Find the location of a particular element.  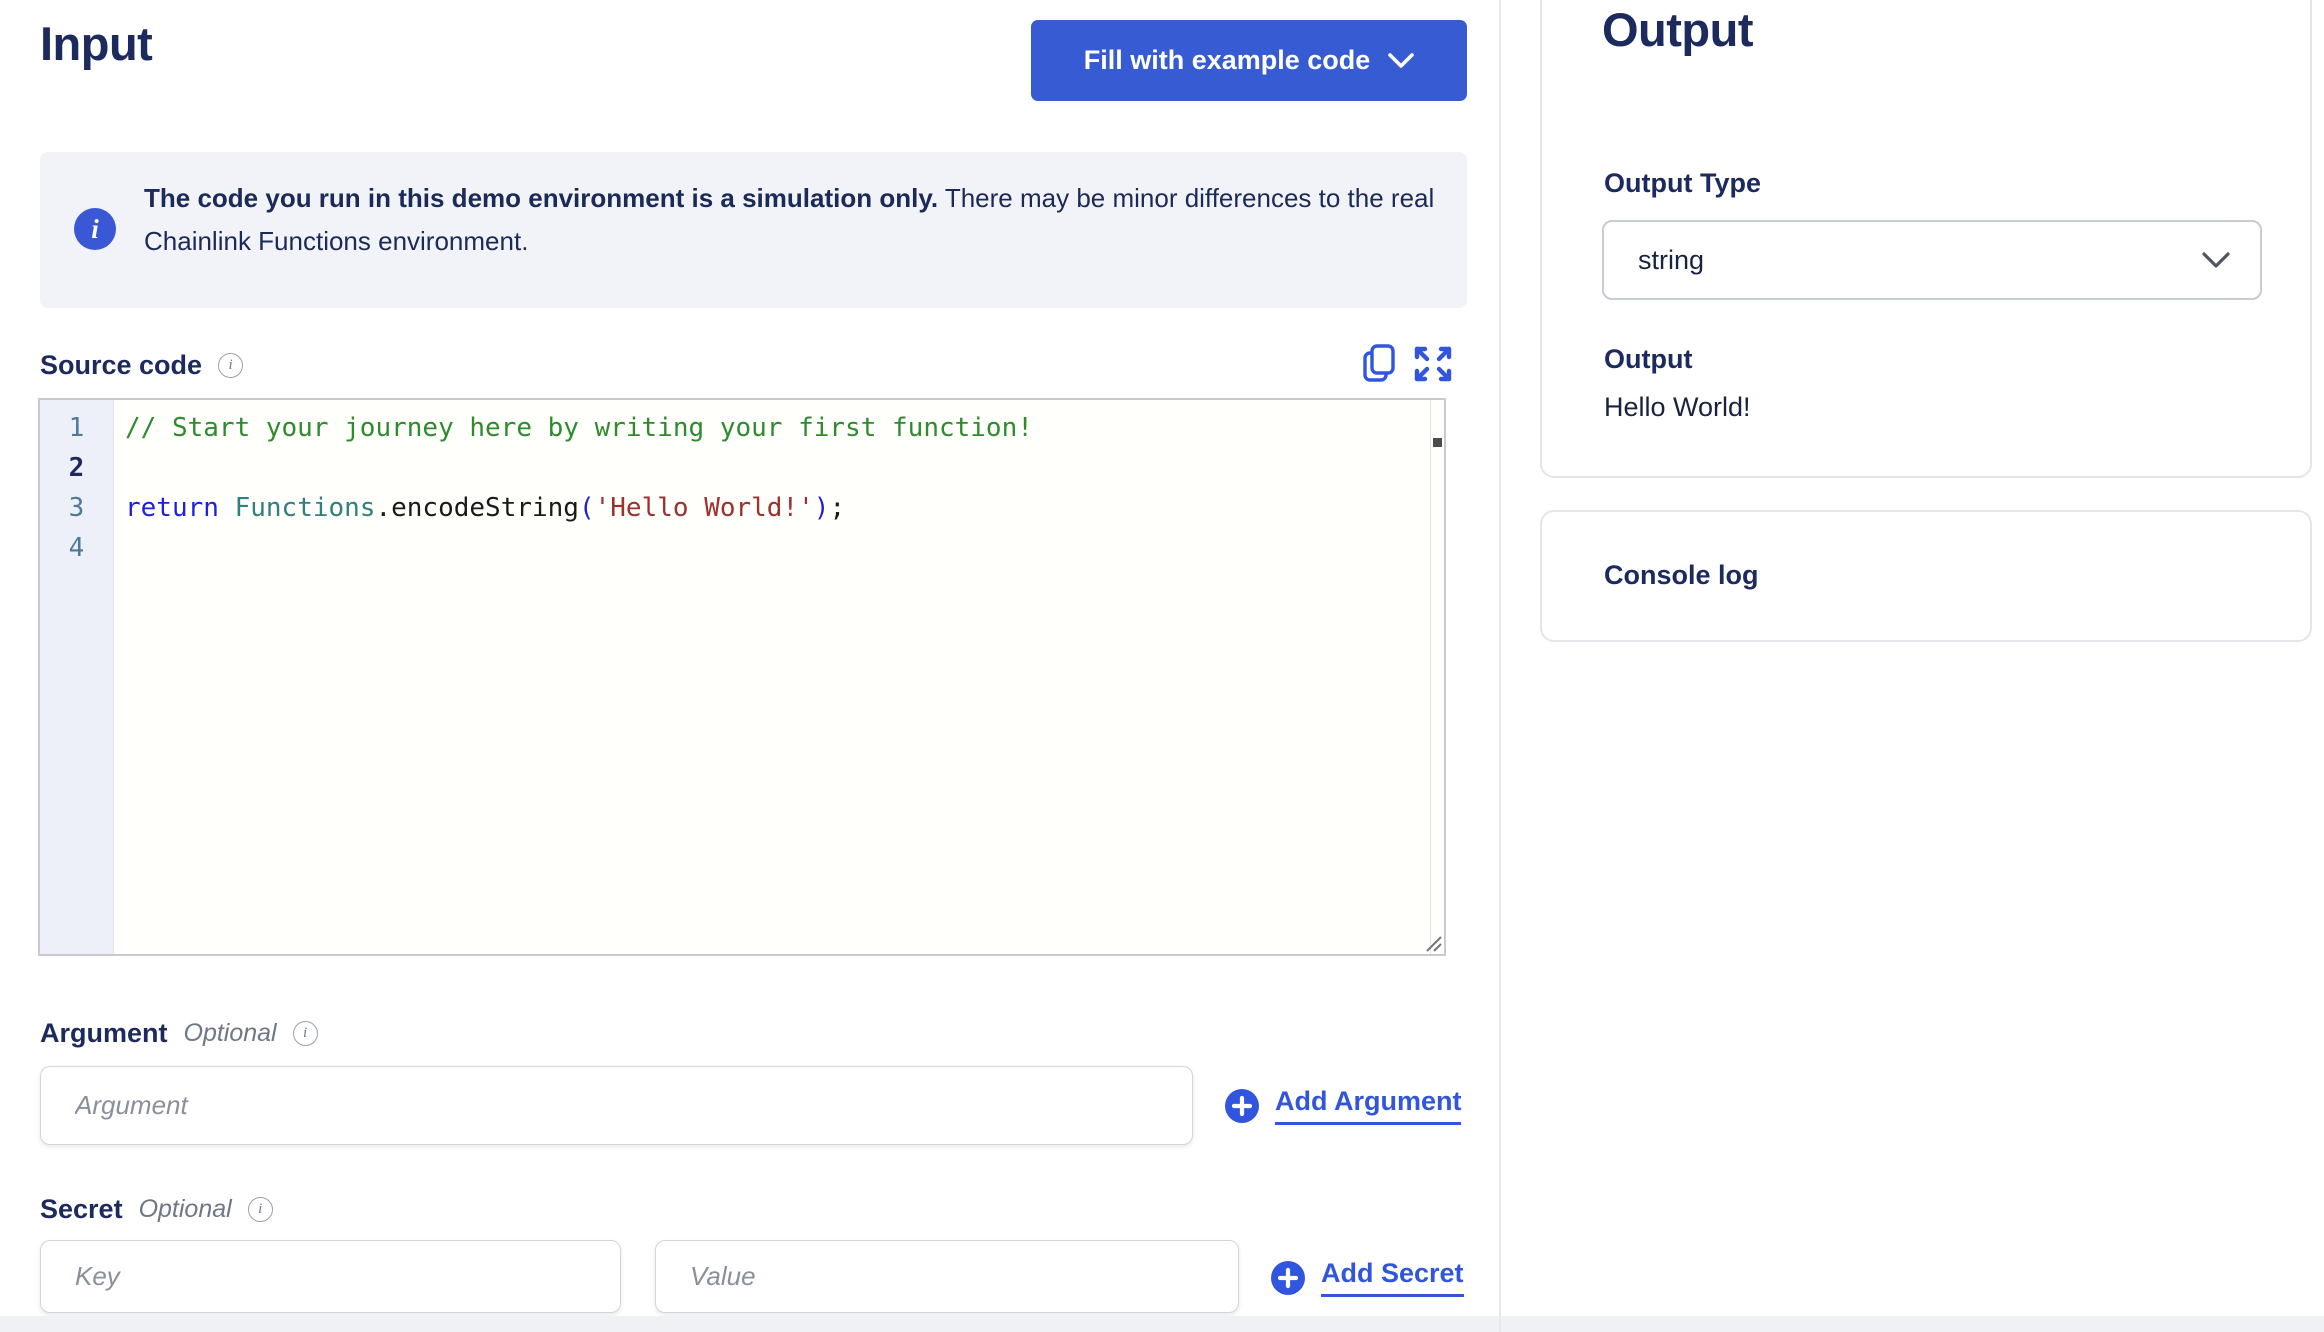

add-secret-button: Add Secret is located at coordinates (1367, 1277).